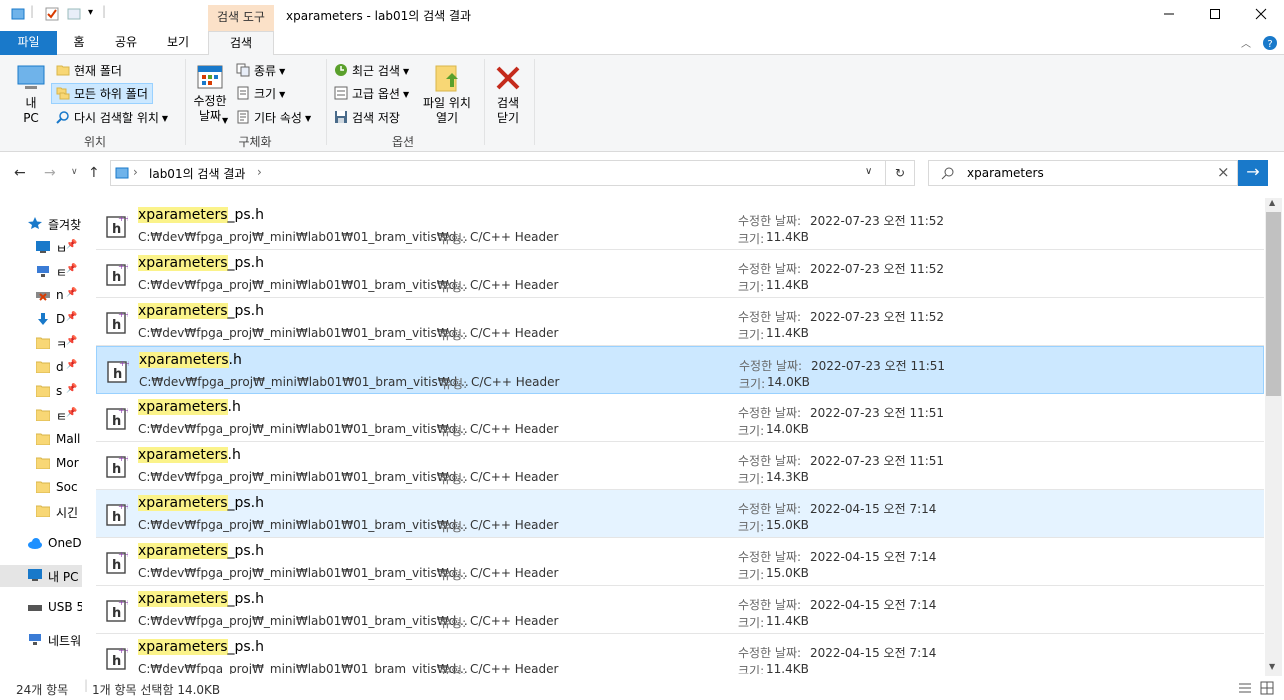  Describe the element at coordinates (1223, 172) in the screenshot. I see `clear-search-icon: ×` at that location.